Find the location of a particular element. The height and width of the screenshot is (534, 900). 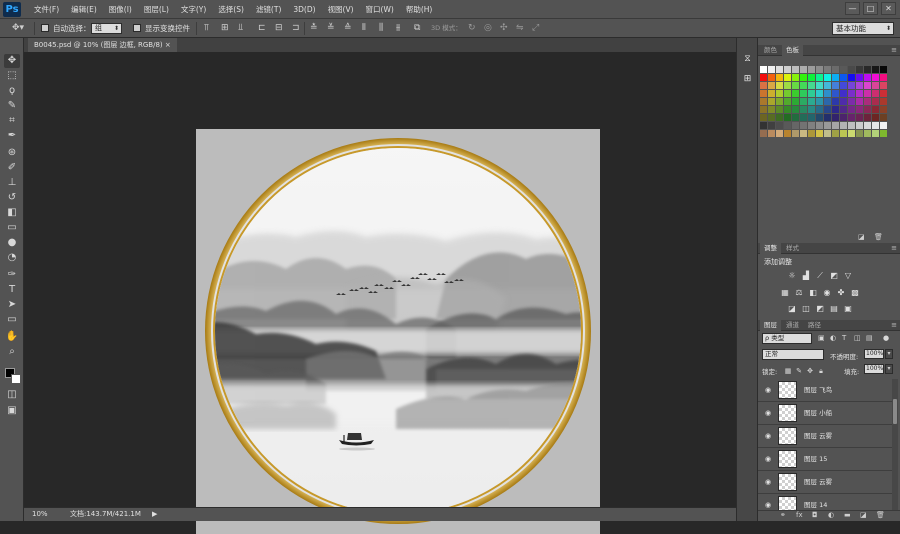

marquee-icon: ⬚ is located at coordinates (12, 76).